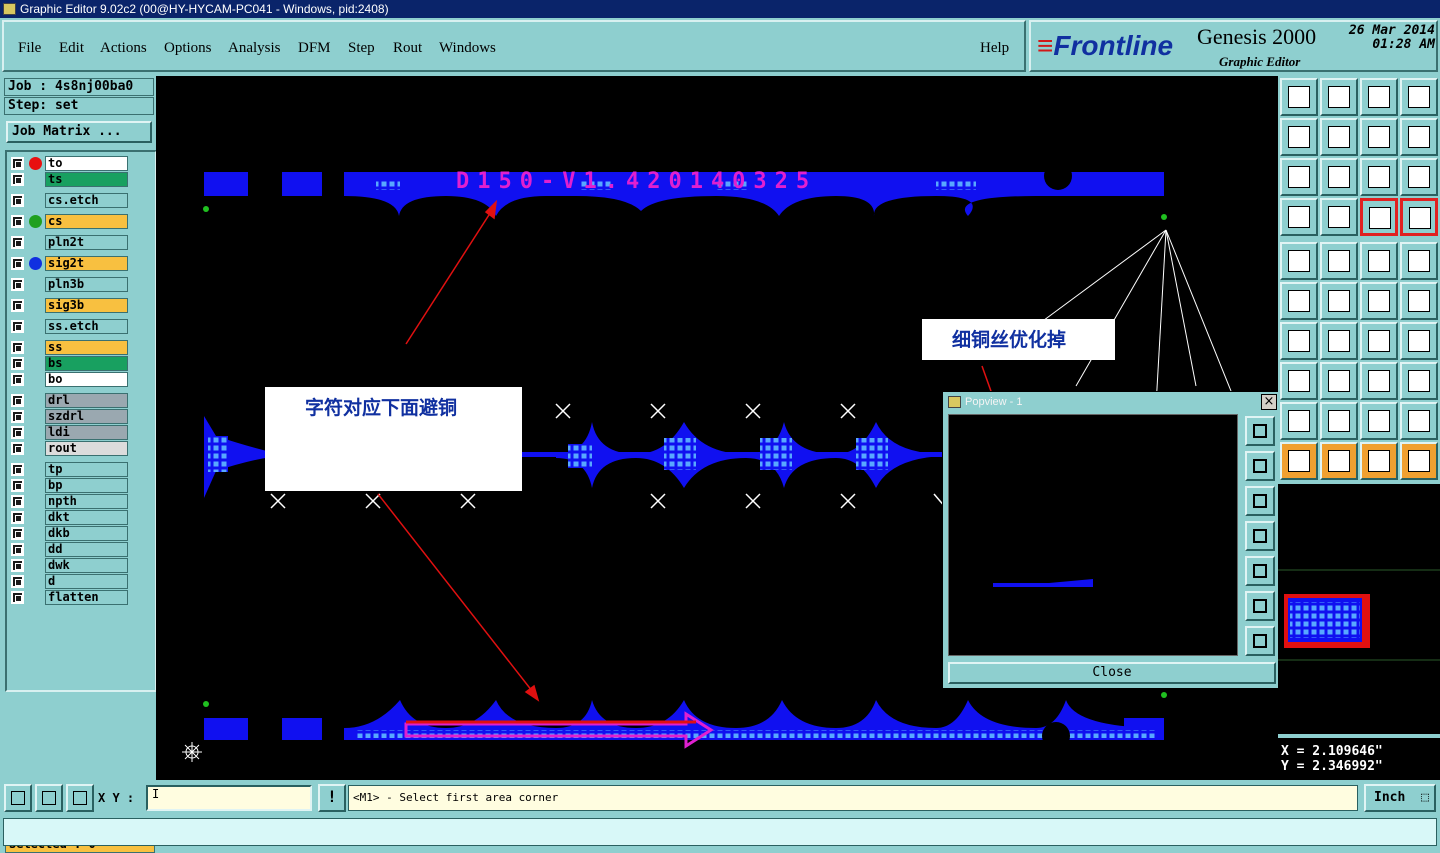 This screenshot has height=853, width=1440. Describe the element at coordinates (1339, 261) in the screenshot. I see `clip-area-button` at that location.